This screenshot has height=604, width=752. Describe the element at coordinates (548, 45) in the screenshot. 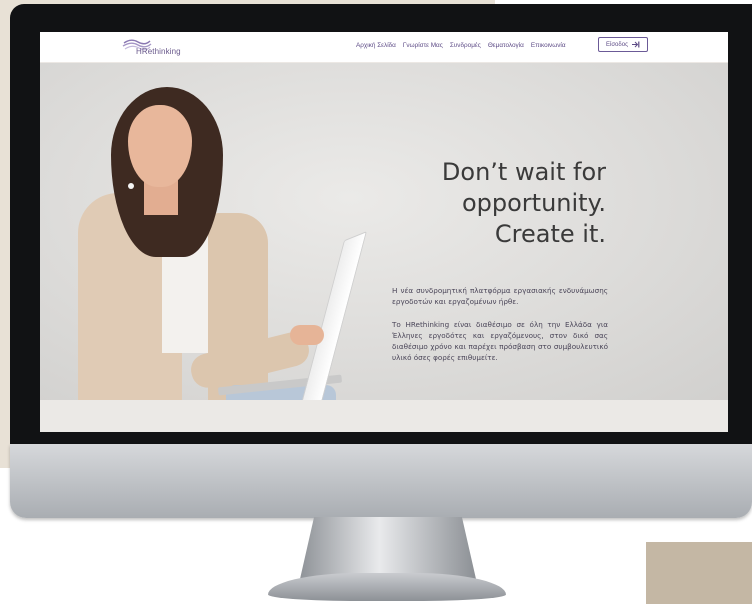

I see `nav-contact: Επικοινωνία` at that location.